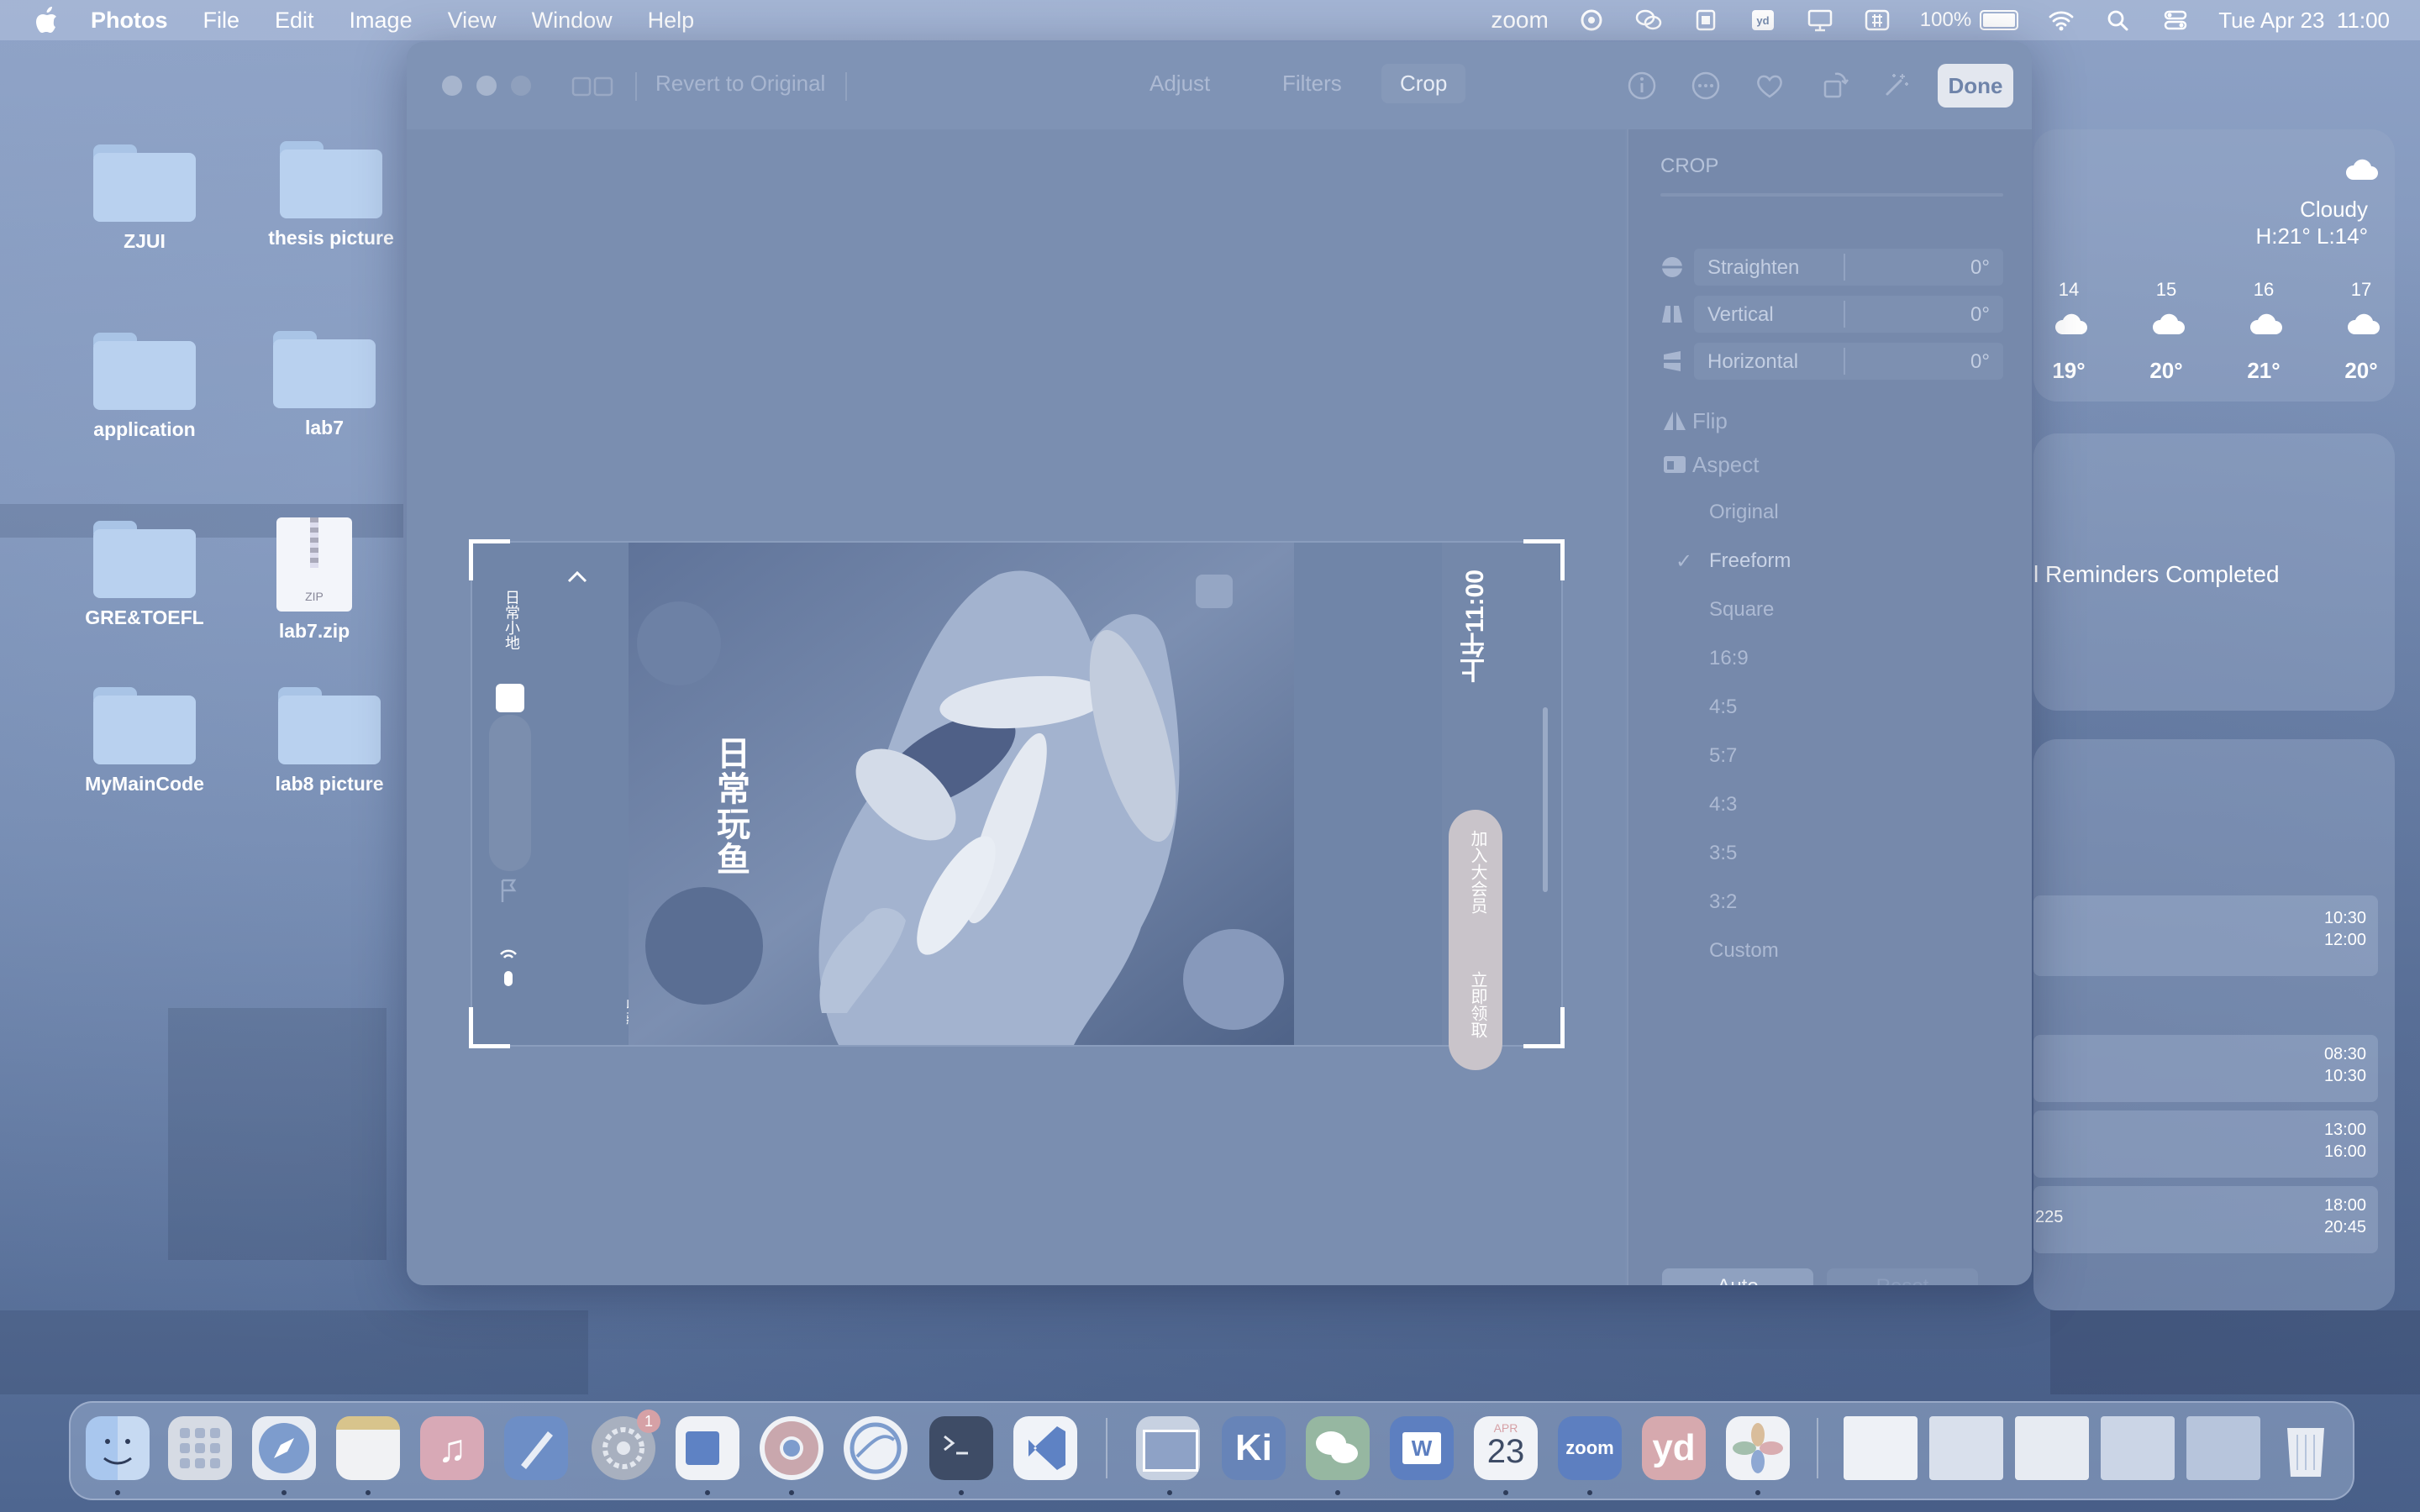  What do you see at coordinates (1590, 1448) in the screenshot?
I see `zoom-app-icon: zoom` at bounding box center [1590, 1448].